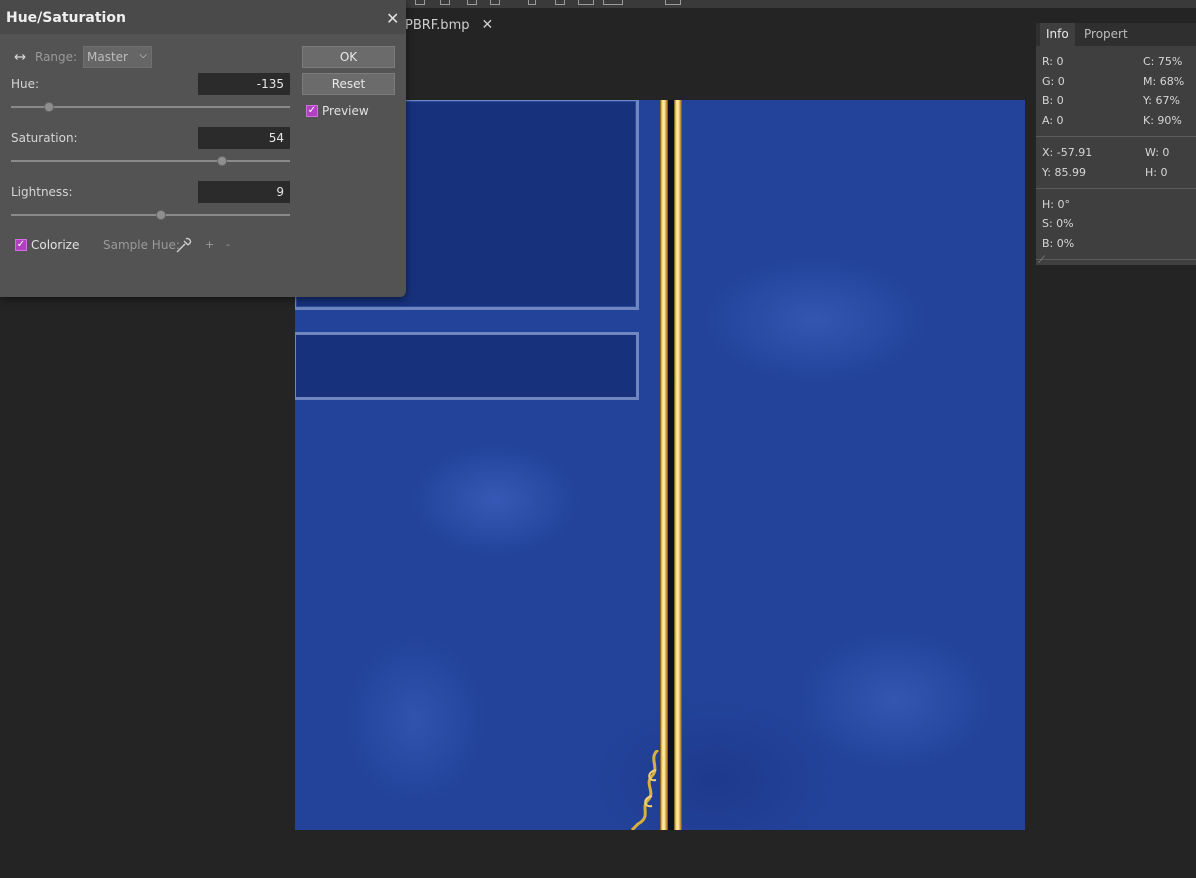 This screenshot has width=1196, height=878. Describe the element at coordinates (209, 244) in the screenshot. I see `add-sample-button: +` at that location.